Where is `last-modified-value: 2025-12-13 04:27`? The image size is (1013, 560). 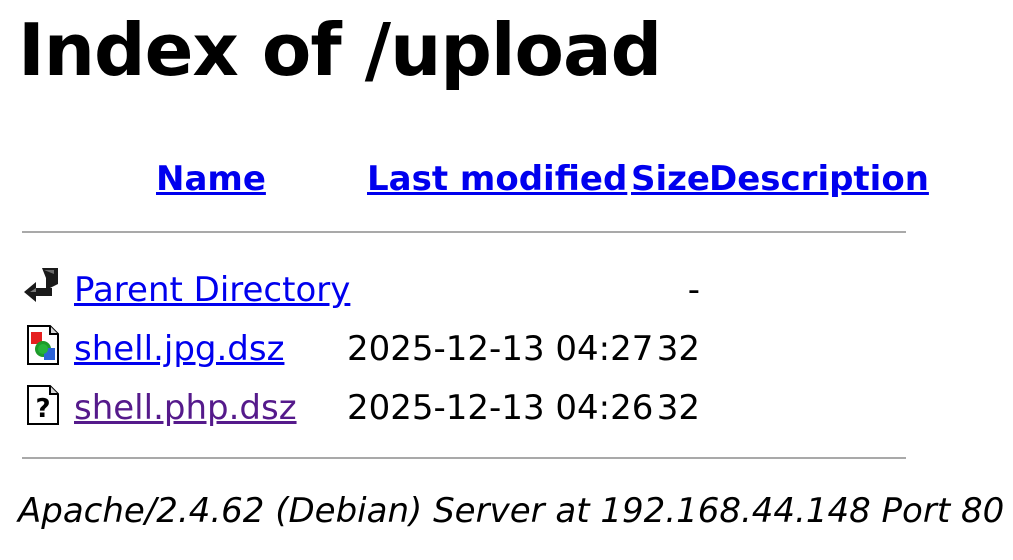
last-modified-value: 2025-12-13 04:27 is located at coordinates (500, 349).